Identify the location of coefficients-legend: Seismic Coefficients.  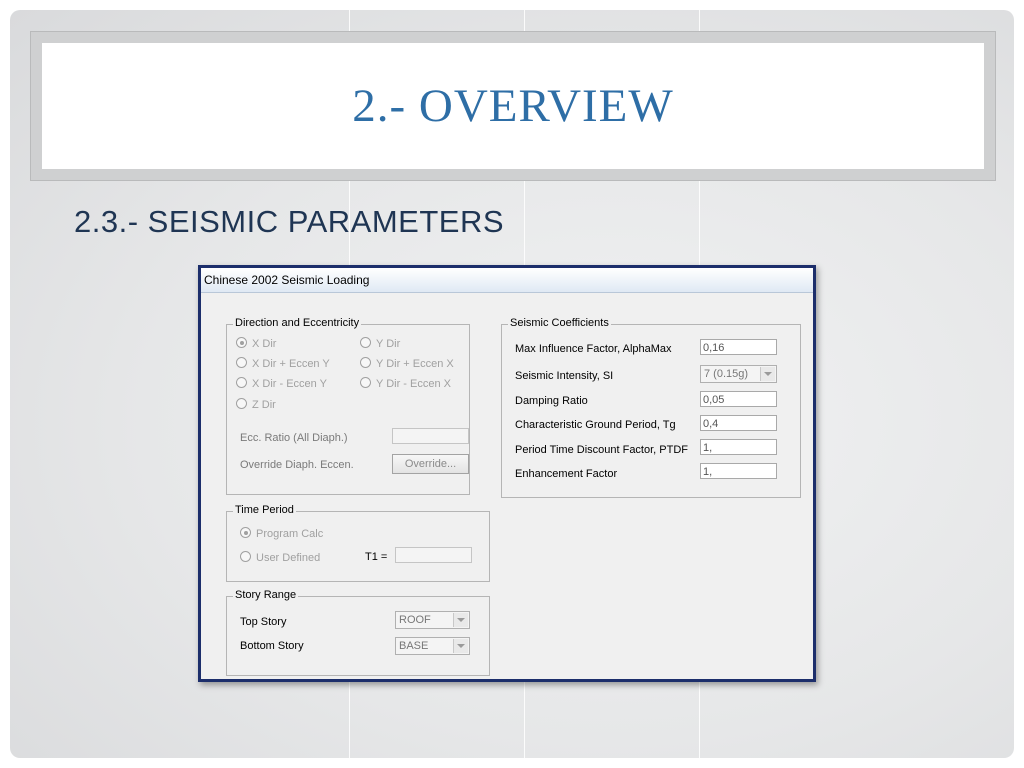
(559, 323).